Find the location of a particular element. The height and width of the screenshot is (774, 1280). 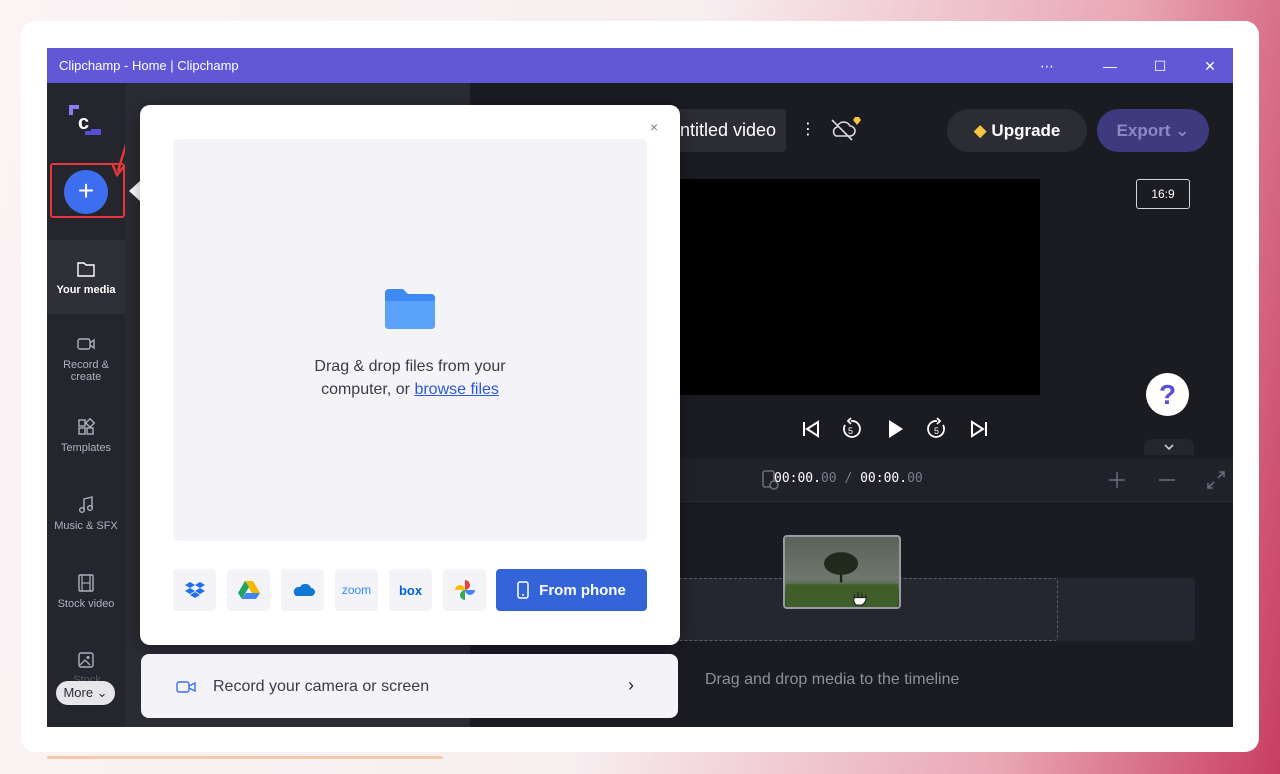

decorative-underline is located at coordinates (245, 757).